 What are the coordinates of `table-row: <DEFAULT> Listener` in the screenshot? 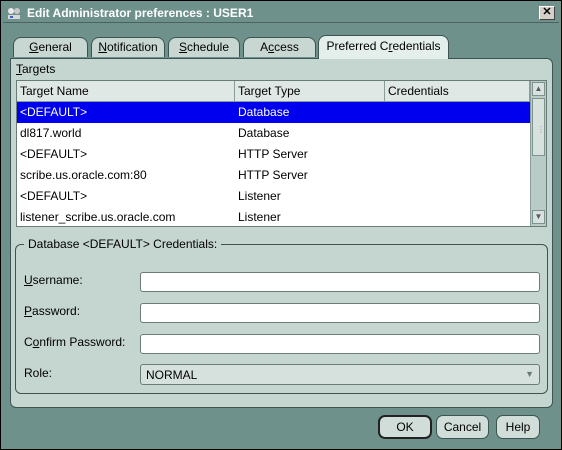 It's located at (273, 196).